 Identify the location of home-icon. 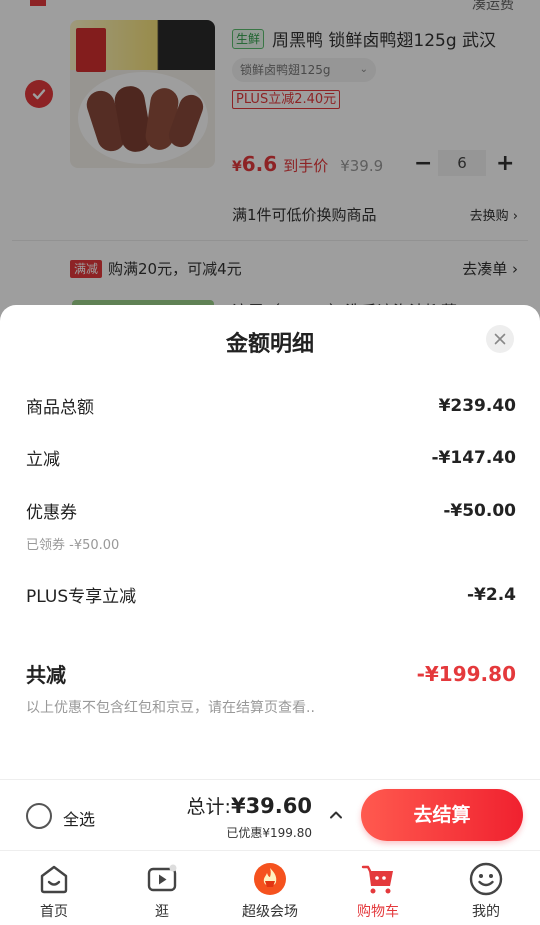
(54, 879).